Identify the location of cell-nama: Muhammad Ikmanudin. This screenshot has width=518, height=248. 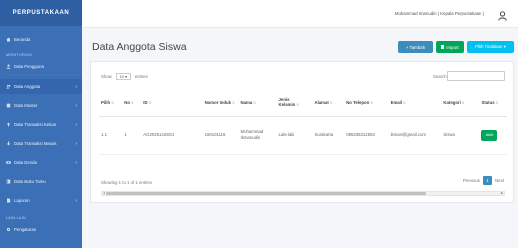
(257, 135).